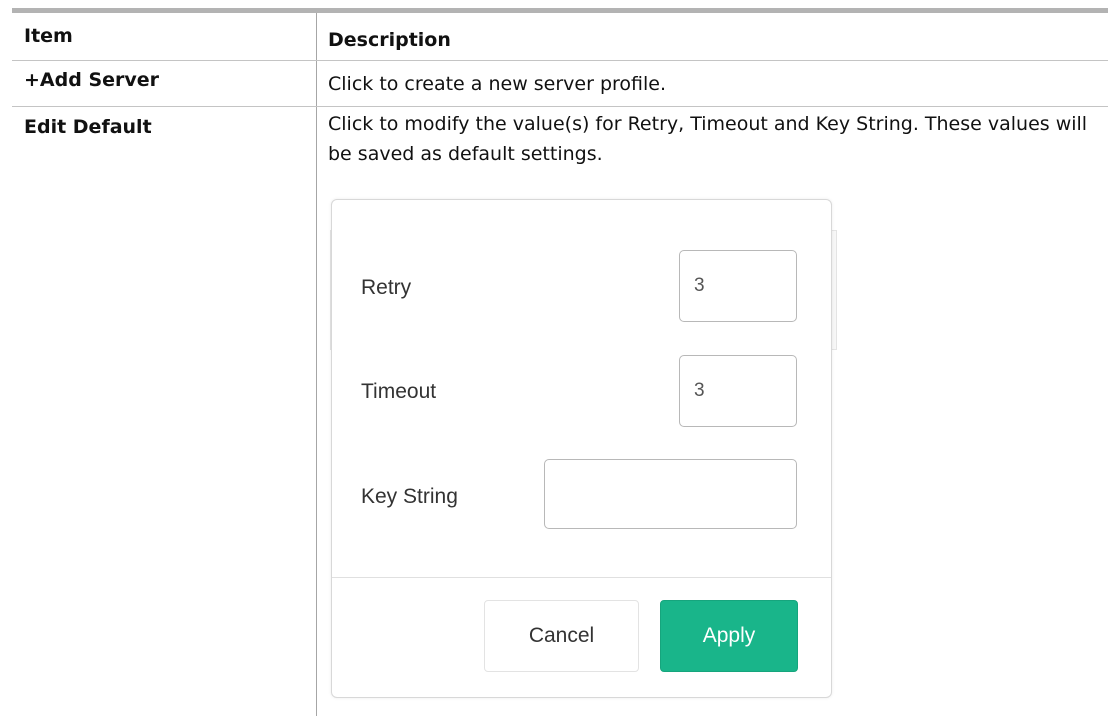 The width and height of the screenshot is (1108, 716). What do you see at coordinates (497, 84) in the screenshot?
I see `row-description: Click to create a new server profile.` at bounding box center [497, 84].